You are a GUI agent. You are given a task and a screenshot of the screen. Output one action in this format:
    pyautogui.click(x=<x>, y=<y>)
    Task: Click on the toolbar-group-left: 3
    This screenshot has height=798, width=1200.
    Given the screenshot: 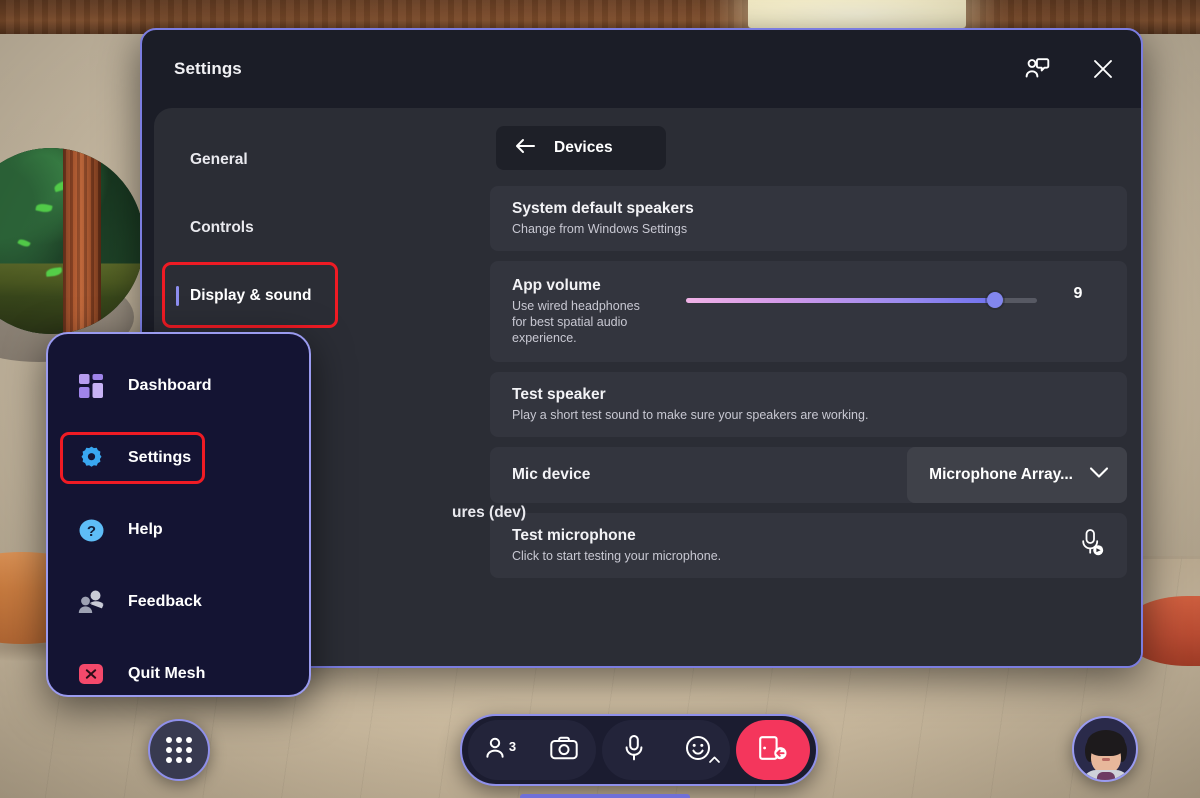 What is the action you would take?
    pyautogui.click(x=532, y=750)
    